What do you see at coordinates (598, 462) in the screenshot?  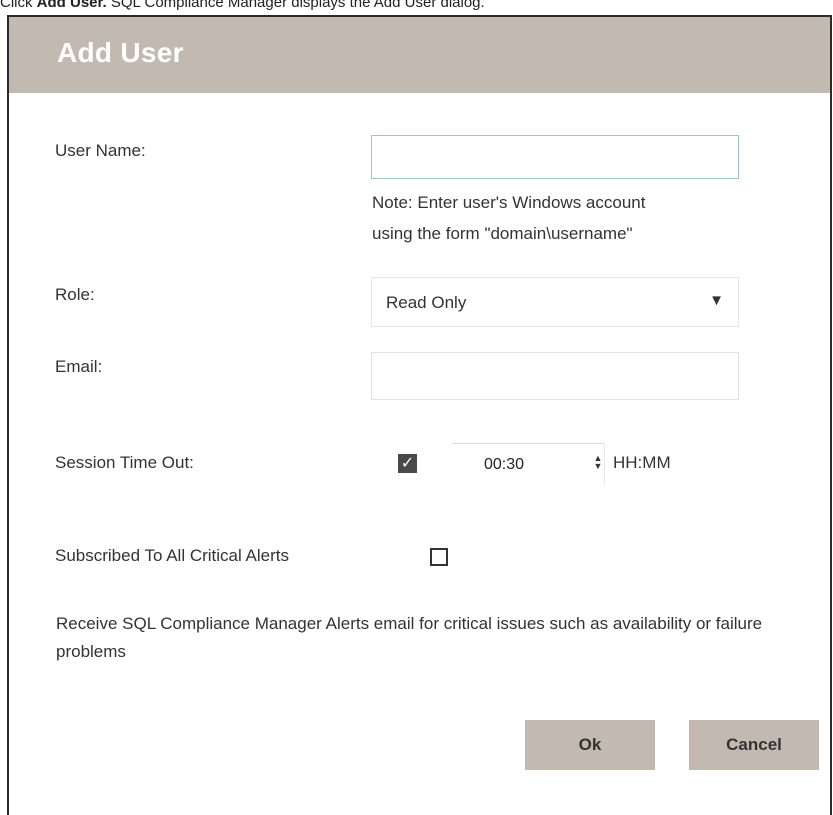 I see `spinner-arrows-icon: ▲ ▼` at bounding box center [598, 462].